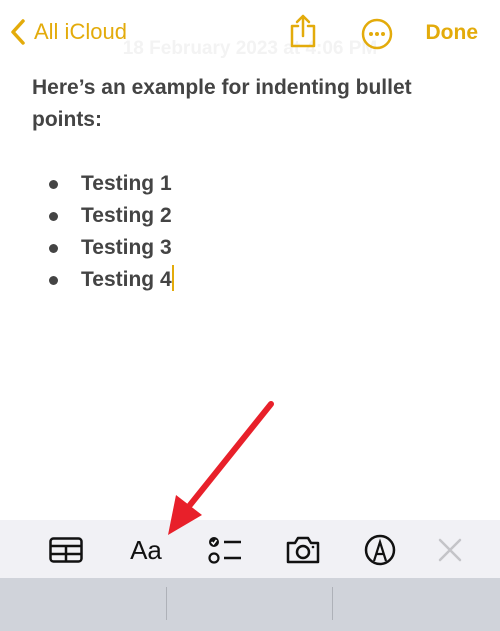 Image resolution: width=500 pixels, height=631 pixels. I want to click on checklist-button, so click(225, 550).